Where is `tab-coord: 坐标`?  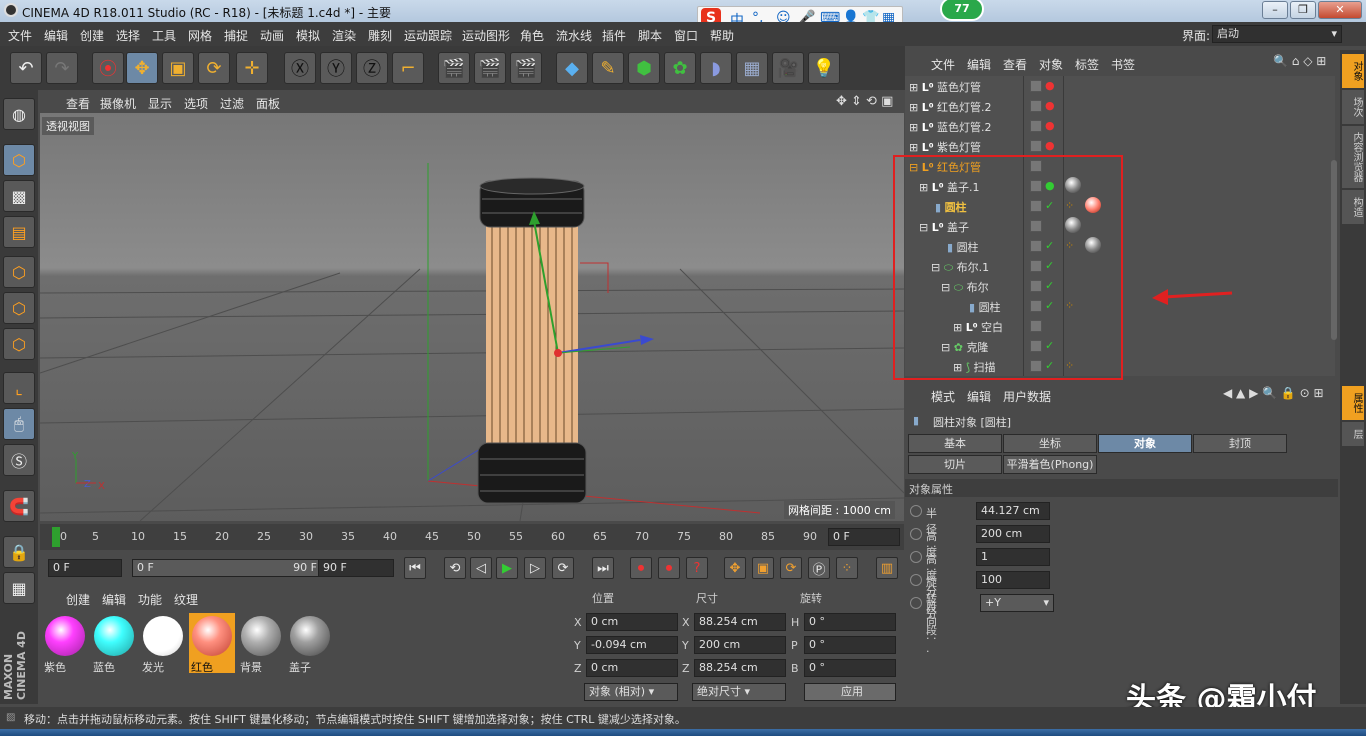 tab-coord: 坐标 is located at coordinates (1050, 443).